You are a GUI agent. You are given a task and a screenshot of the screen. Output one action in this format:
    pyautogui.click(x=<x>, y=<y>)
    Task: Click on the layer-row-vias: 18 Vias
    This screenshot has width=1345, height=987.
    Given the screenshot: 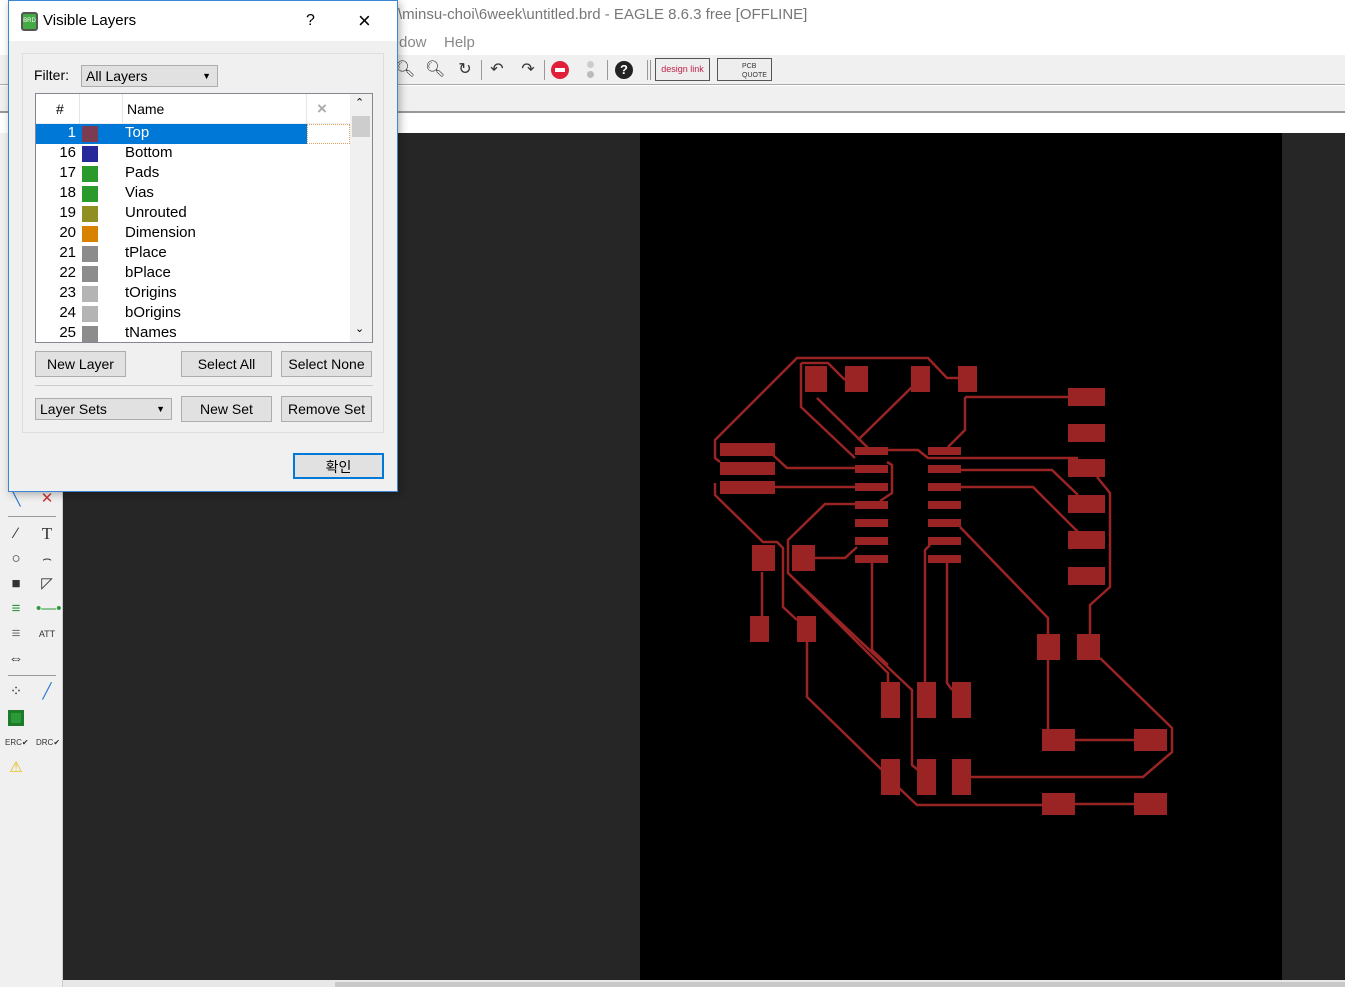 What is the action you would take?
    pyautogui.click(x=193, y=194)
    